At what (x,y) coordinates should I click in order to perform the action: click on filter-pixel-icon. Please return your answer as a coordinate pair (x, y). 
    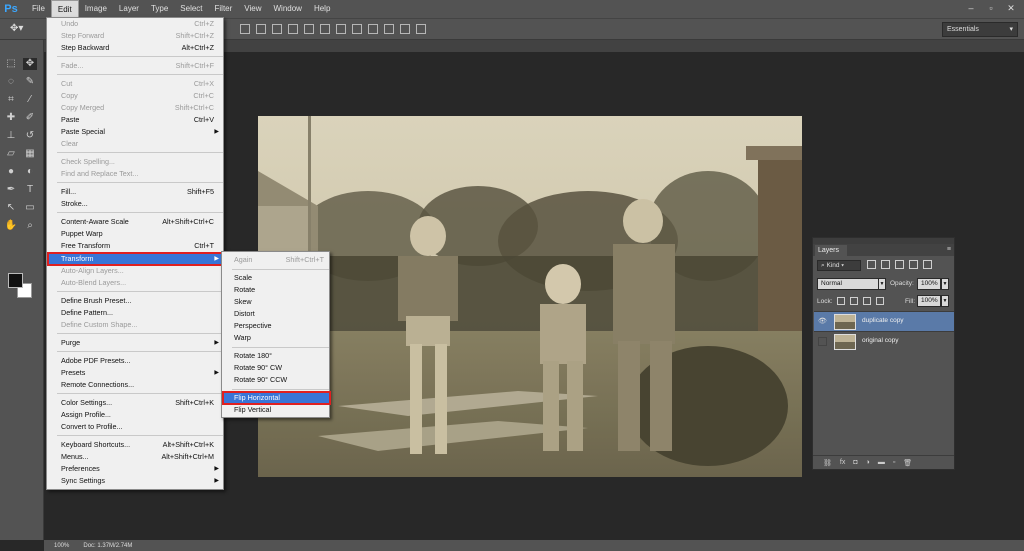
    Looking at the image, I should click on (871, 264).